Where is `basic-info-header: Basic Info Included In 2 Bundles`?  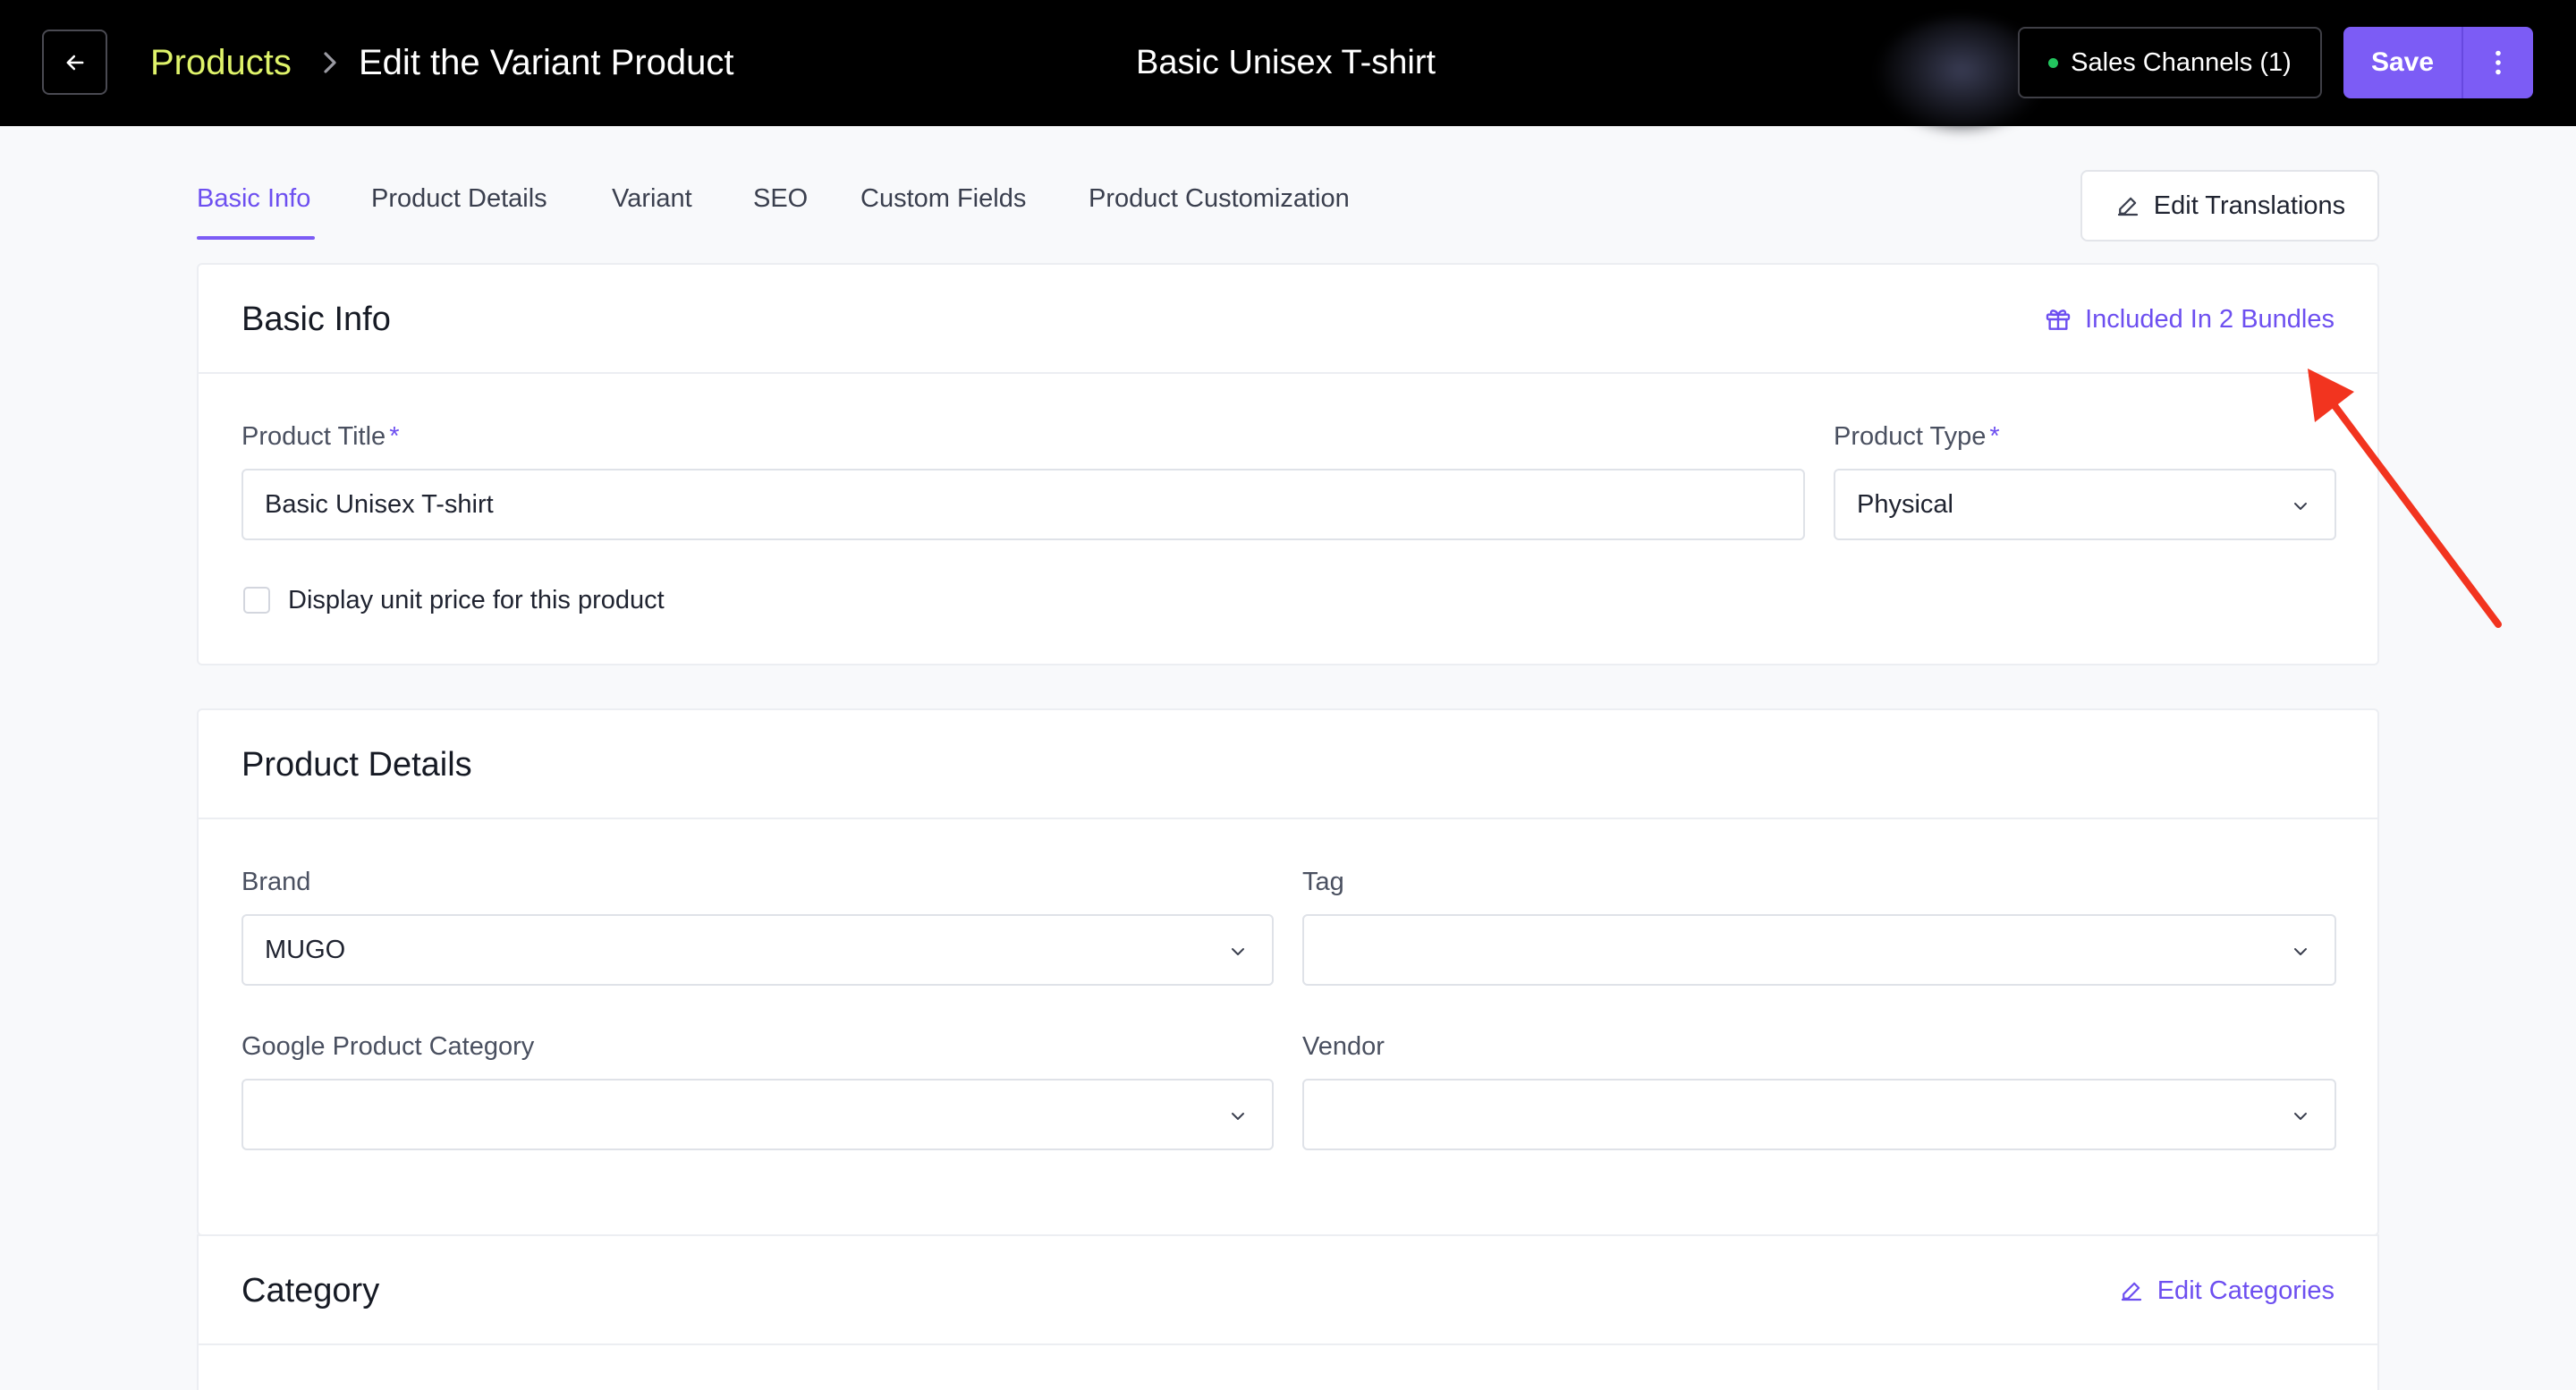 basic-info-header: Basic Info Included In 2 Bundles is located at coordinates (1288, 319).